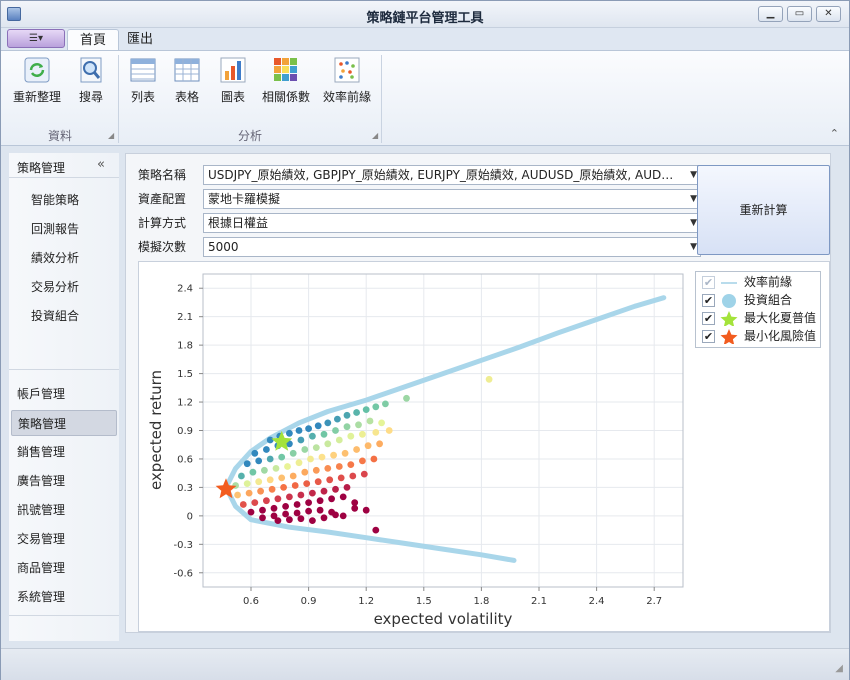  I want to click on sidebar-item-accounts: 帳戶管理, so click(64, 394).